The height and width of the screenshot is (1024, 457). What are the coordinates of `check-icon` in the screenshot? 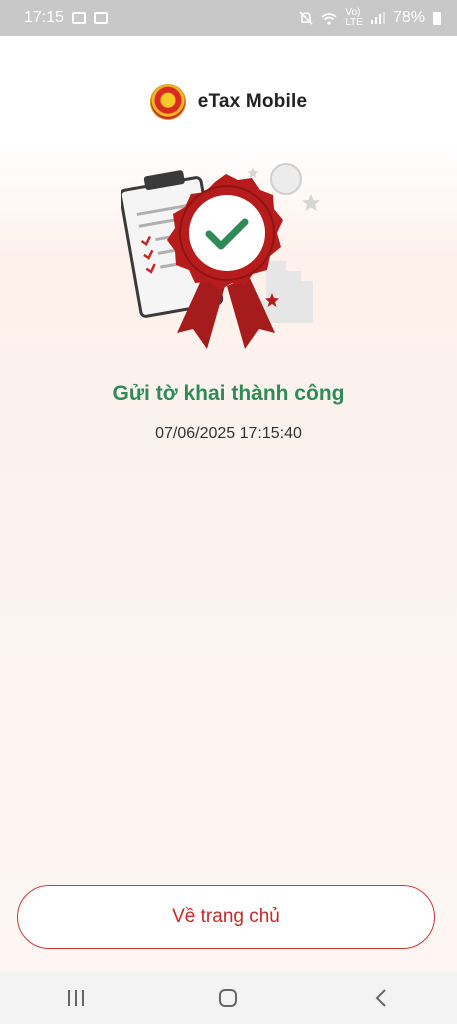 It's located at (101, 18).